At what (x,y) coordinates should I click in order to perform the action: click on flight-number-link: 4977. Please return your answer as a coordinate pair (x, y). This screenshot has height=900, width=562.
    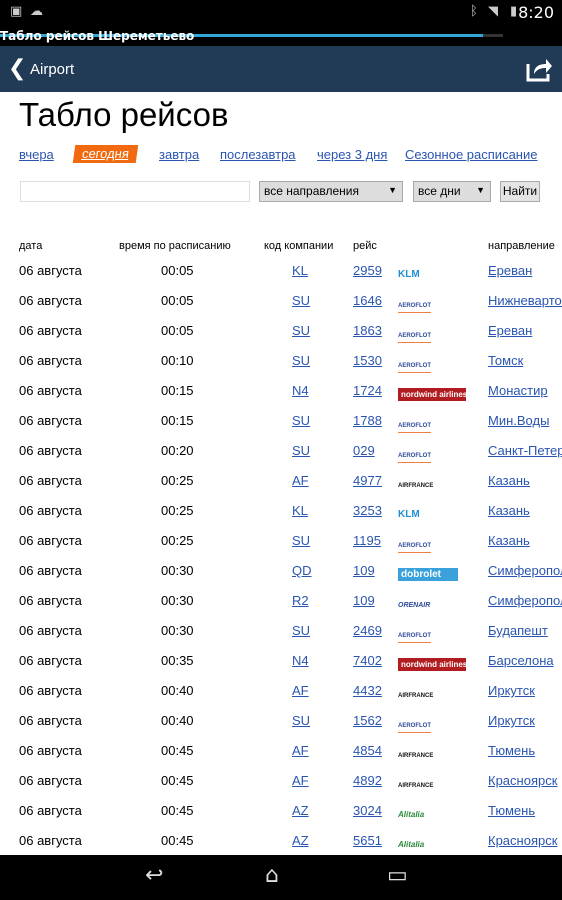
    Looking at the image, I should click on (367, 480).